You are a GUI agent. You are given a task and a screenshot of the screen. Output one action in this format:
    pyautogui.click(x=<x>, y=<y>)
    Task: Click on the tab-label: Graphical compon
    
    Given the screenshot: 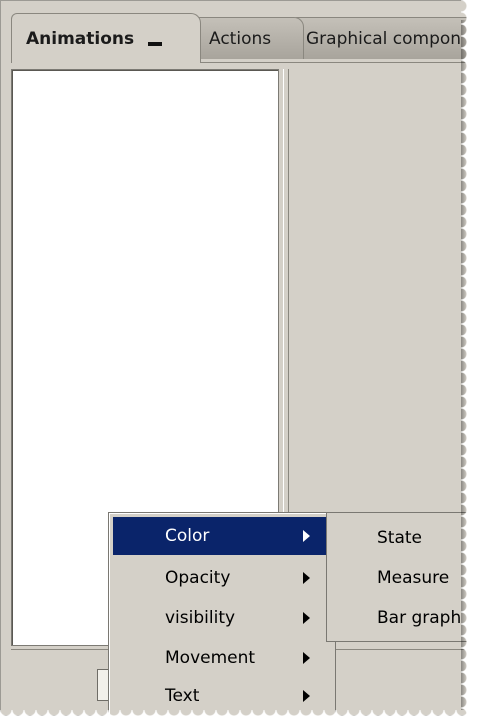 What is the action you would take?
    pyautogui.click(x=384, y=38)
    